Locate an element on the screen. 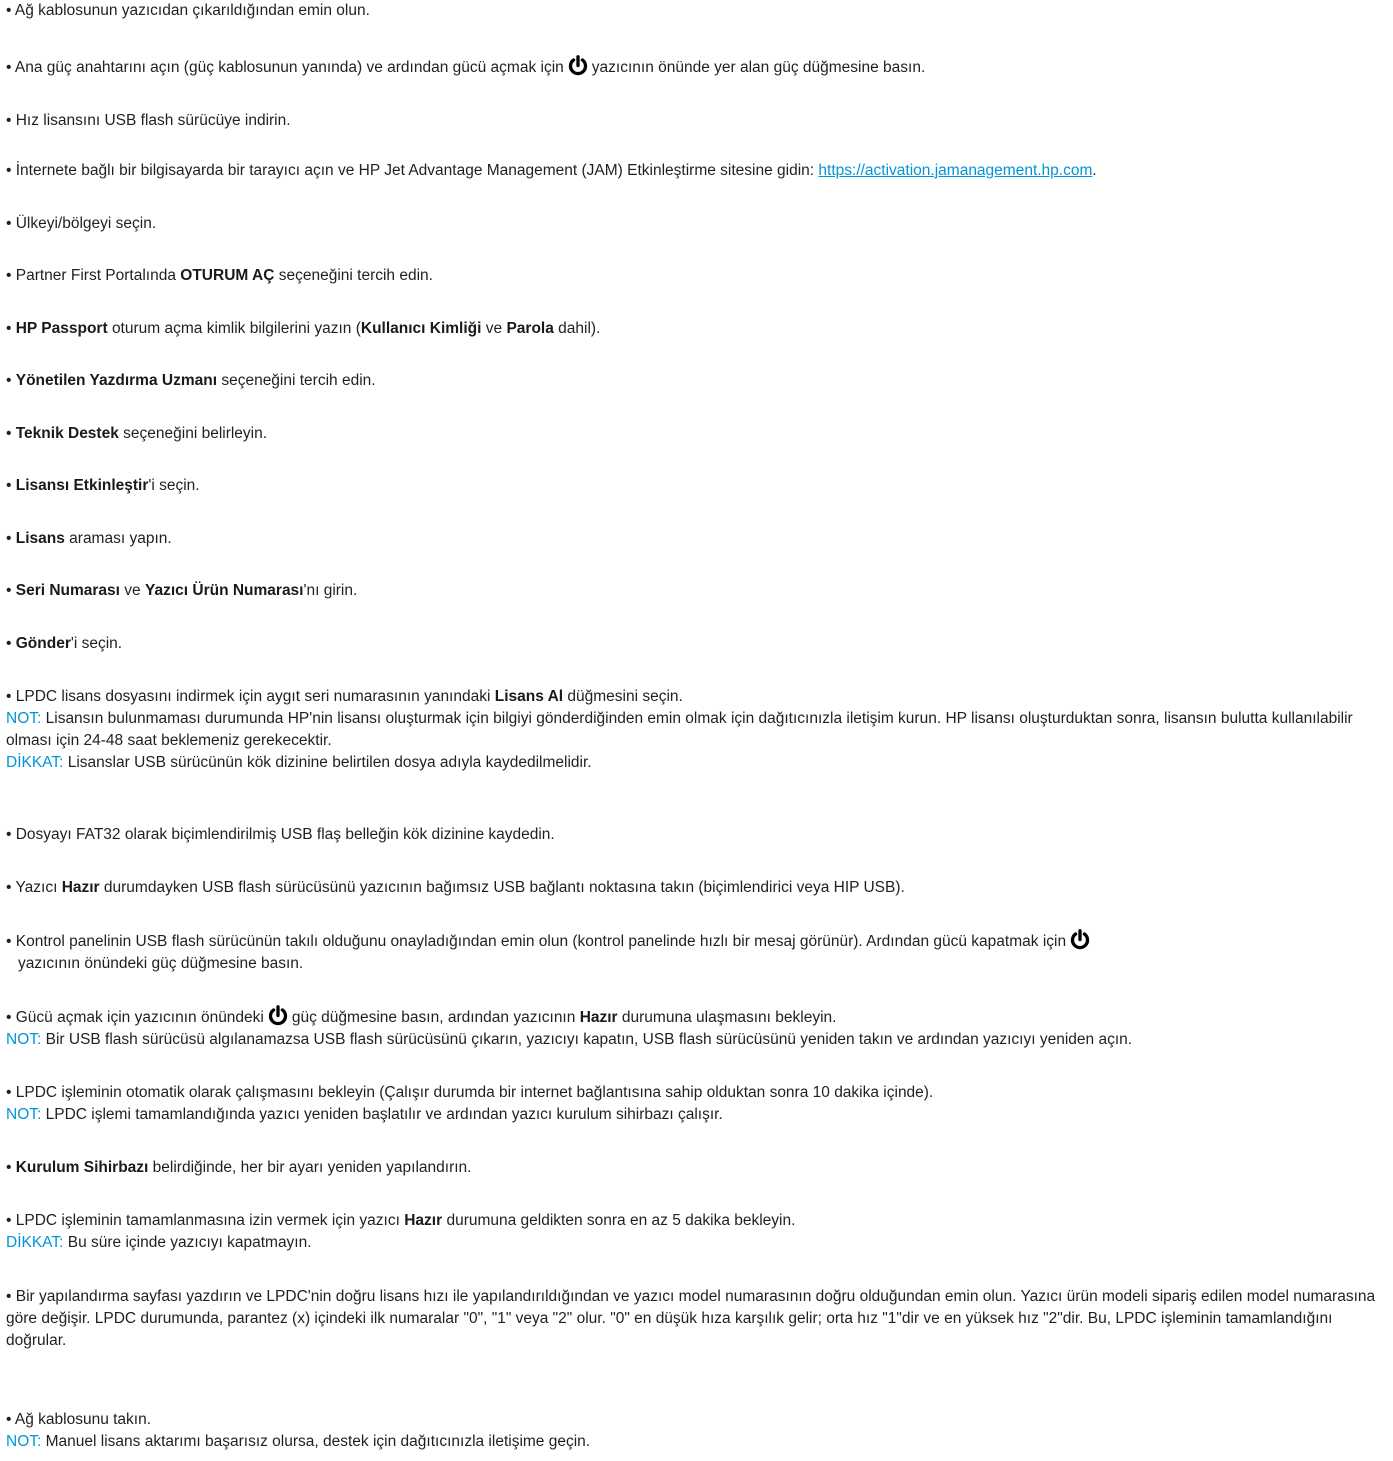  step-text: Partner First Portalında is located at coordinates (95, 275).